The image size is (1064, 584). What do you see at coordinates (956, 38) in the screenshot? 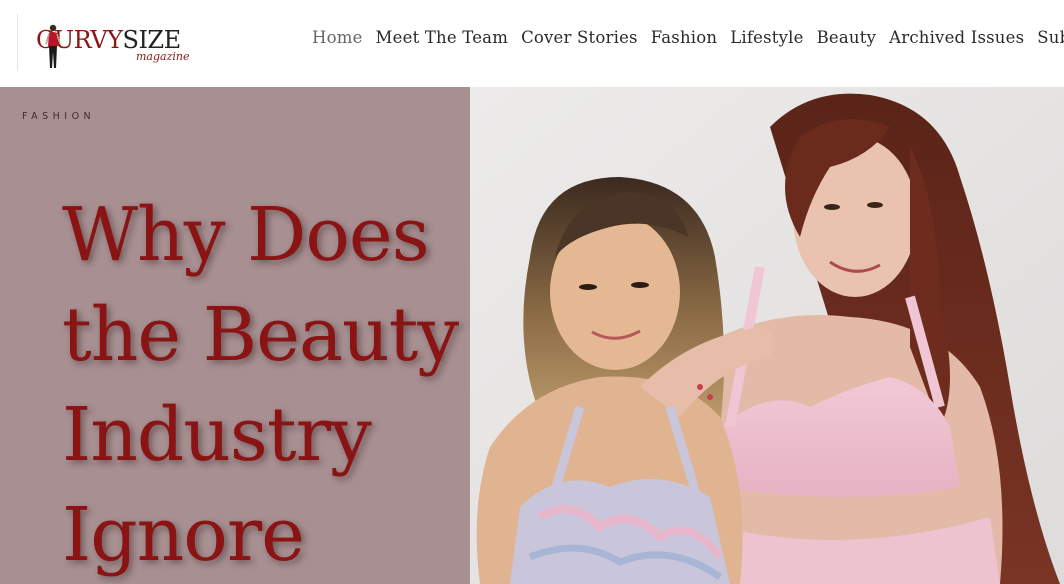
I see `nav-archived-issues: Archived Issues` at bounding box center [956, 38].